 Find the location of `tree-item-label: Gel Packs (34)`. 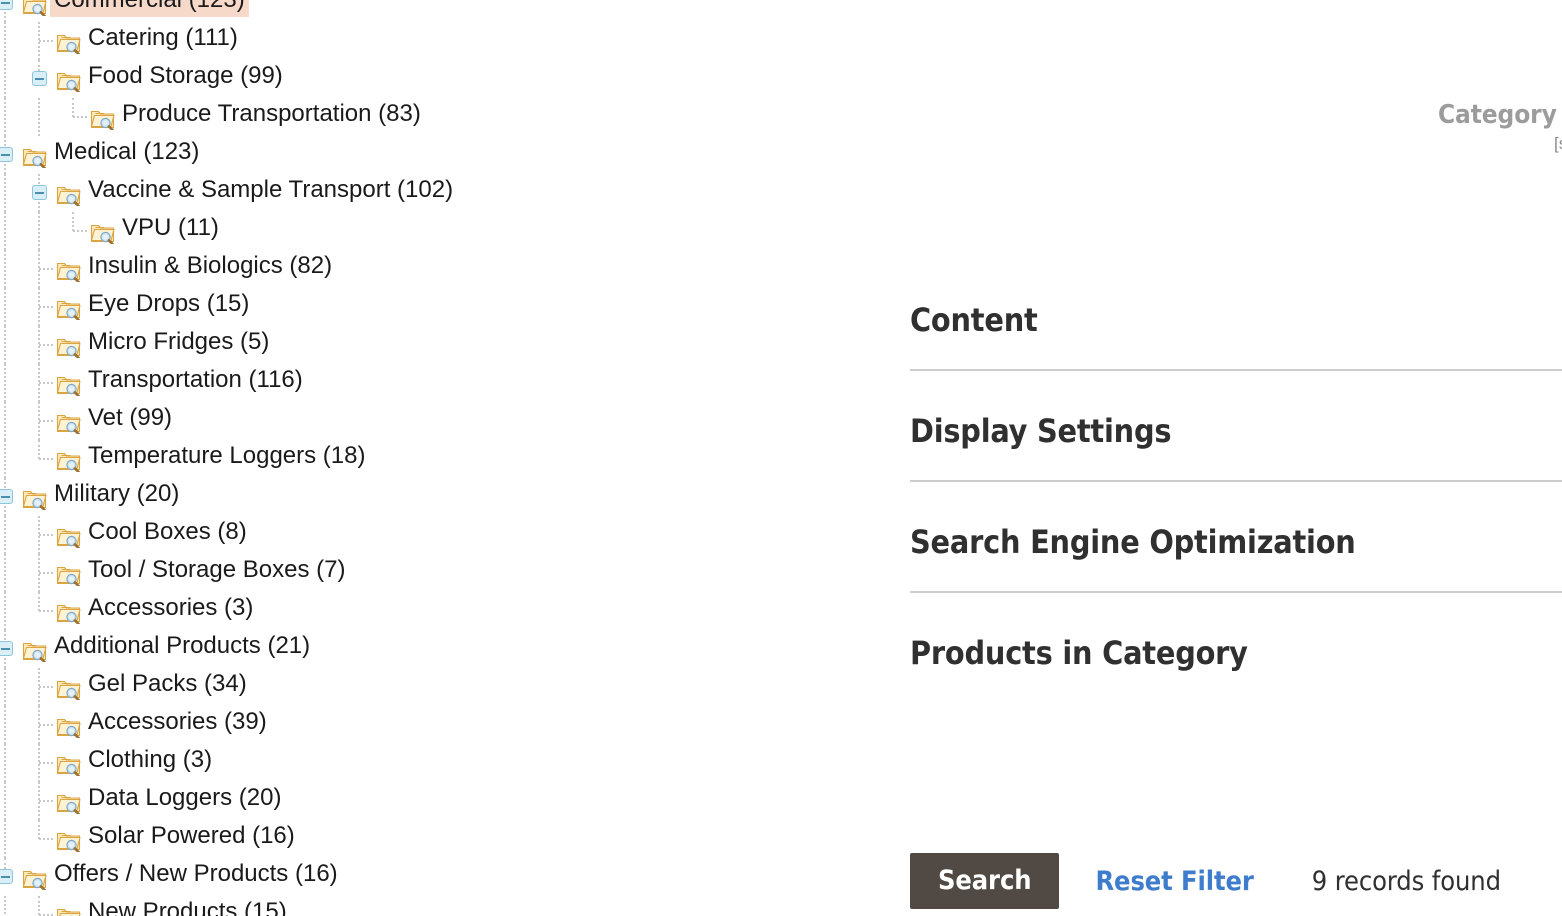

tree-item-label: Gel Packs (34) is located at coordinates (167, 684).